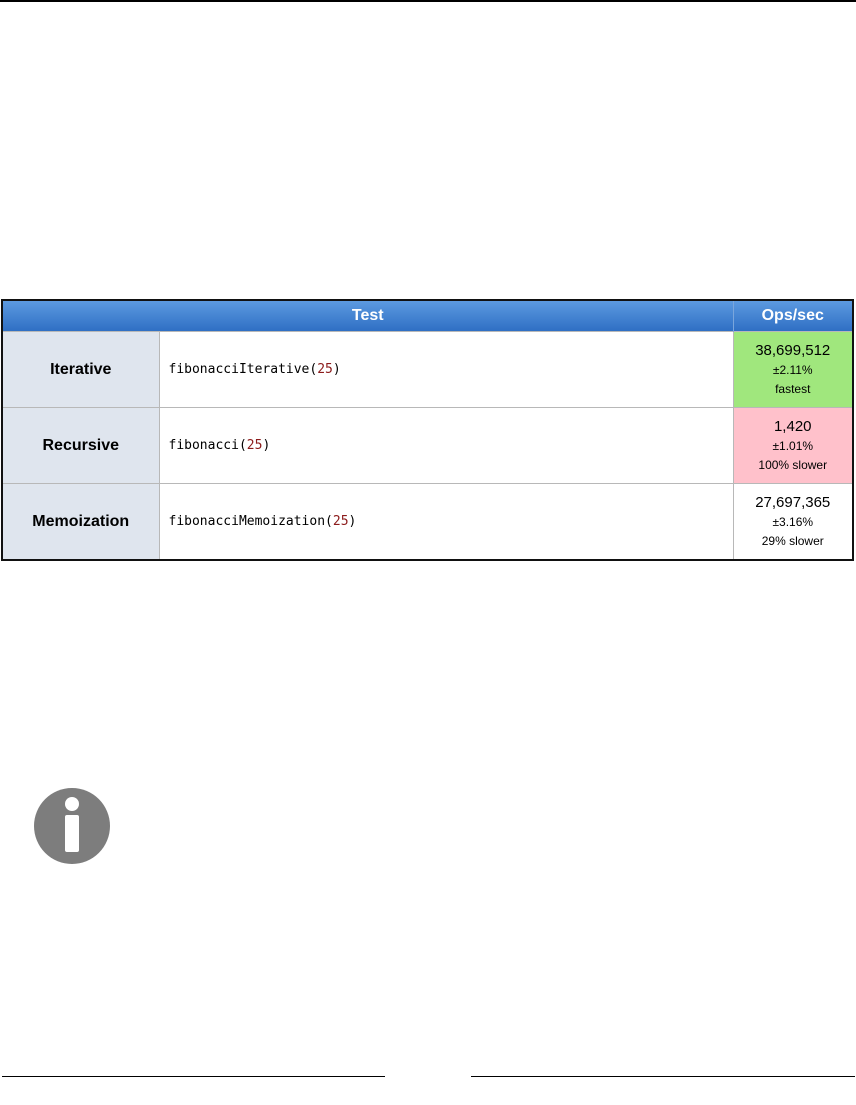 The width and height of the screenshot is (856, 1105). Describe the element at coordinates (793, 464) in the screenshot. I see `ops-relative-speed: 100% slower` at that location.